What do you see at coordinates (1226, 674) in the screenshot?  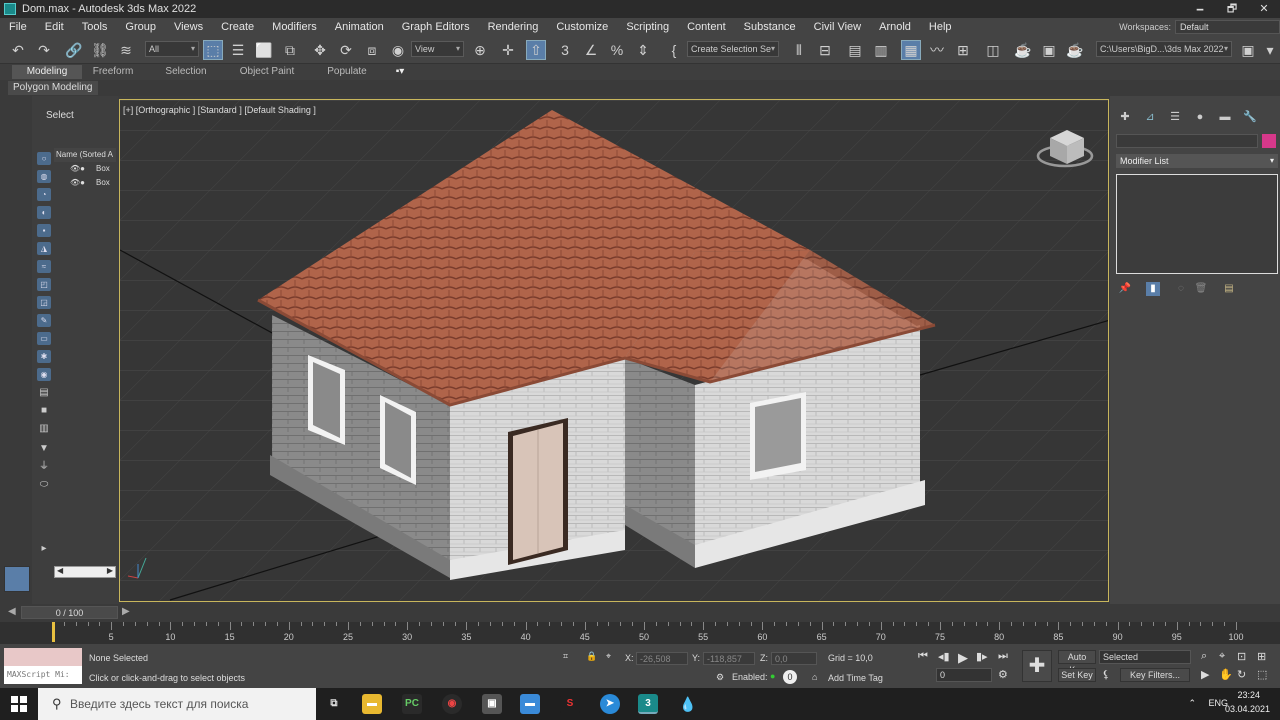 I see `pan-icon: ✋` at bounding box center [1226, 674].